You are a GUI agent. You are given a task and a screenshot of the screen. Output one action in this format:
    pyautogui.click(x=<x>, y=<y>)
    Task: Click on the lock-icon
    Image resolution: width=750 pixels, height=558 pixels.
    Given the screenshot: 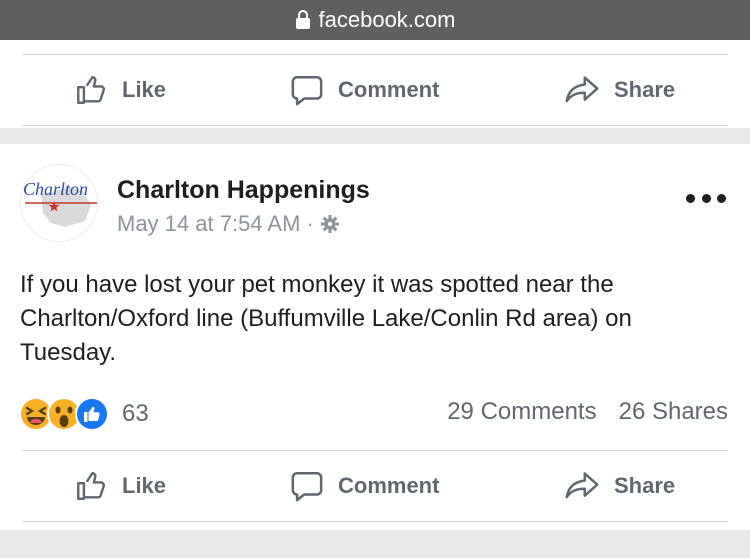 What is the action you would take?
    pyautogui.click(x=302, y=19)
    